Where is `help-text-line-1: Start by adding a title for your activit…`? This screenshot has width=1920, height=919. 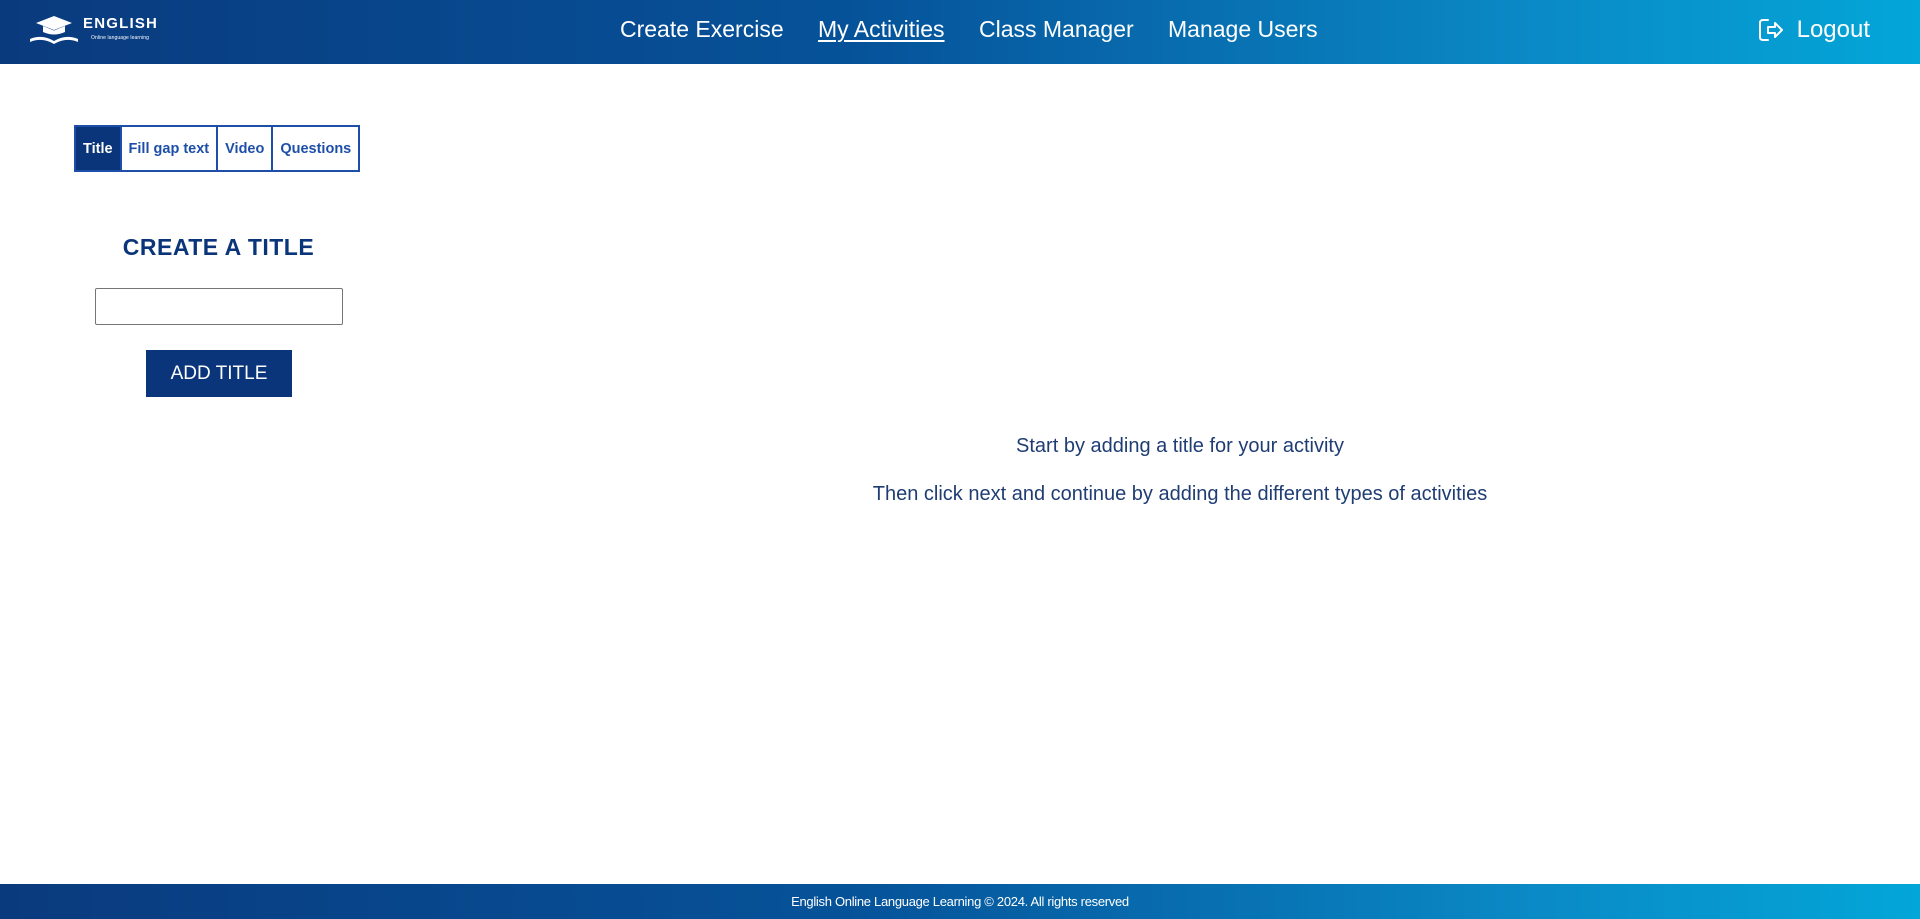 help-text-line-1: Start by adding a title for your activit… is located at coordinates (1180, 446).